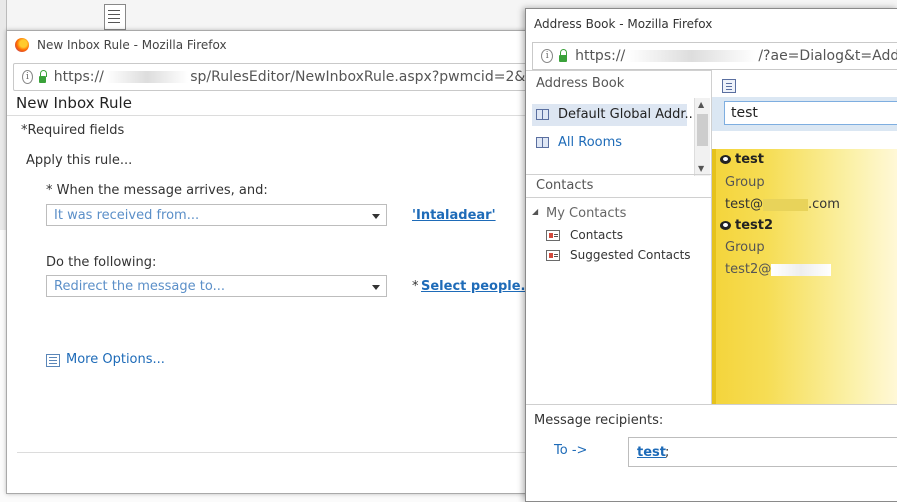 This screenshot has height=502, width=897. Describe the element at coordinates (596, 235) in the screenshot. I see `contact-folder-label: Contacts` at that location.